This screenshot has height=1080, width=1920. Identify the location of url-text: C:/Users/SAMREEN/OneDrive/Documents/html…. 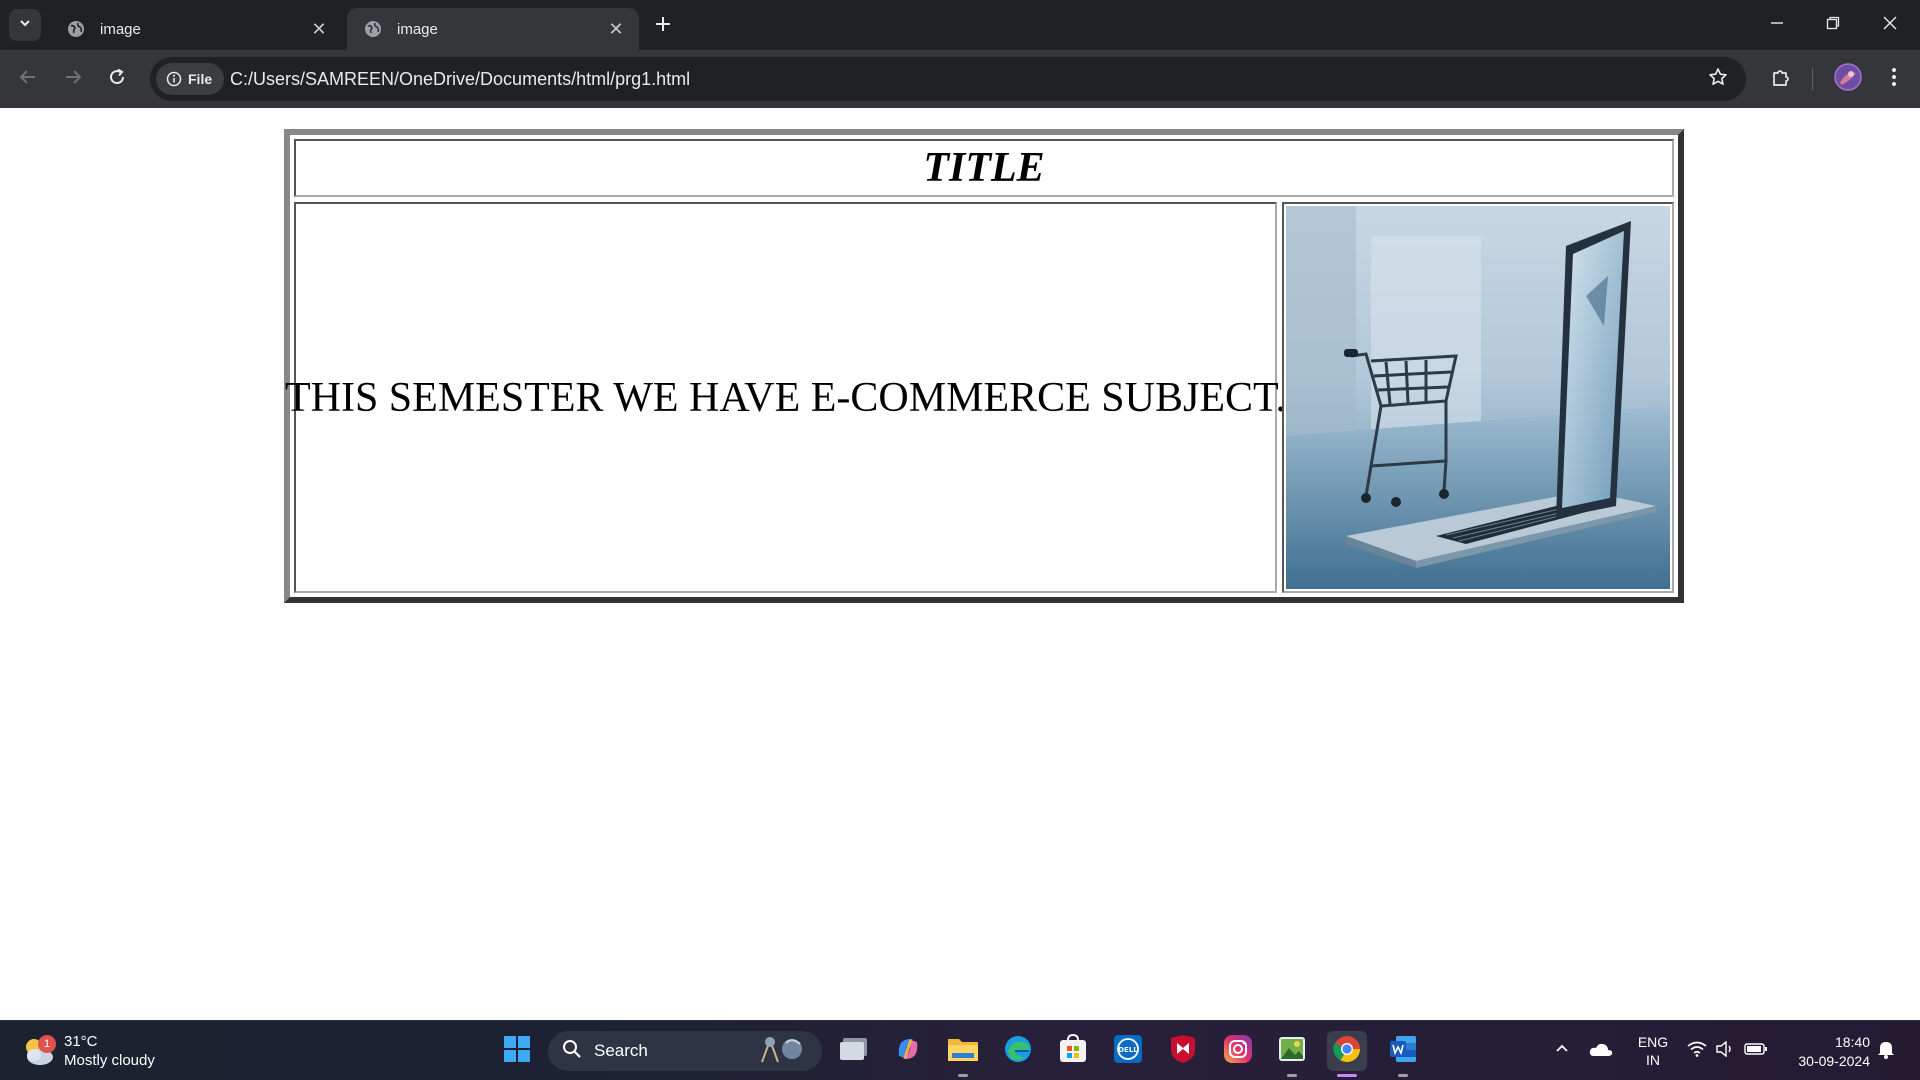
(460, 79).